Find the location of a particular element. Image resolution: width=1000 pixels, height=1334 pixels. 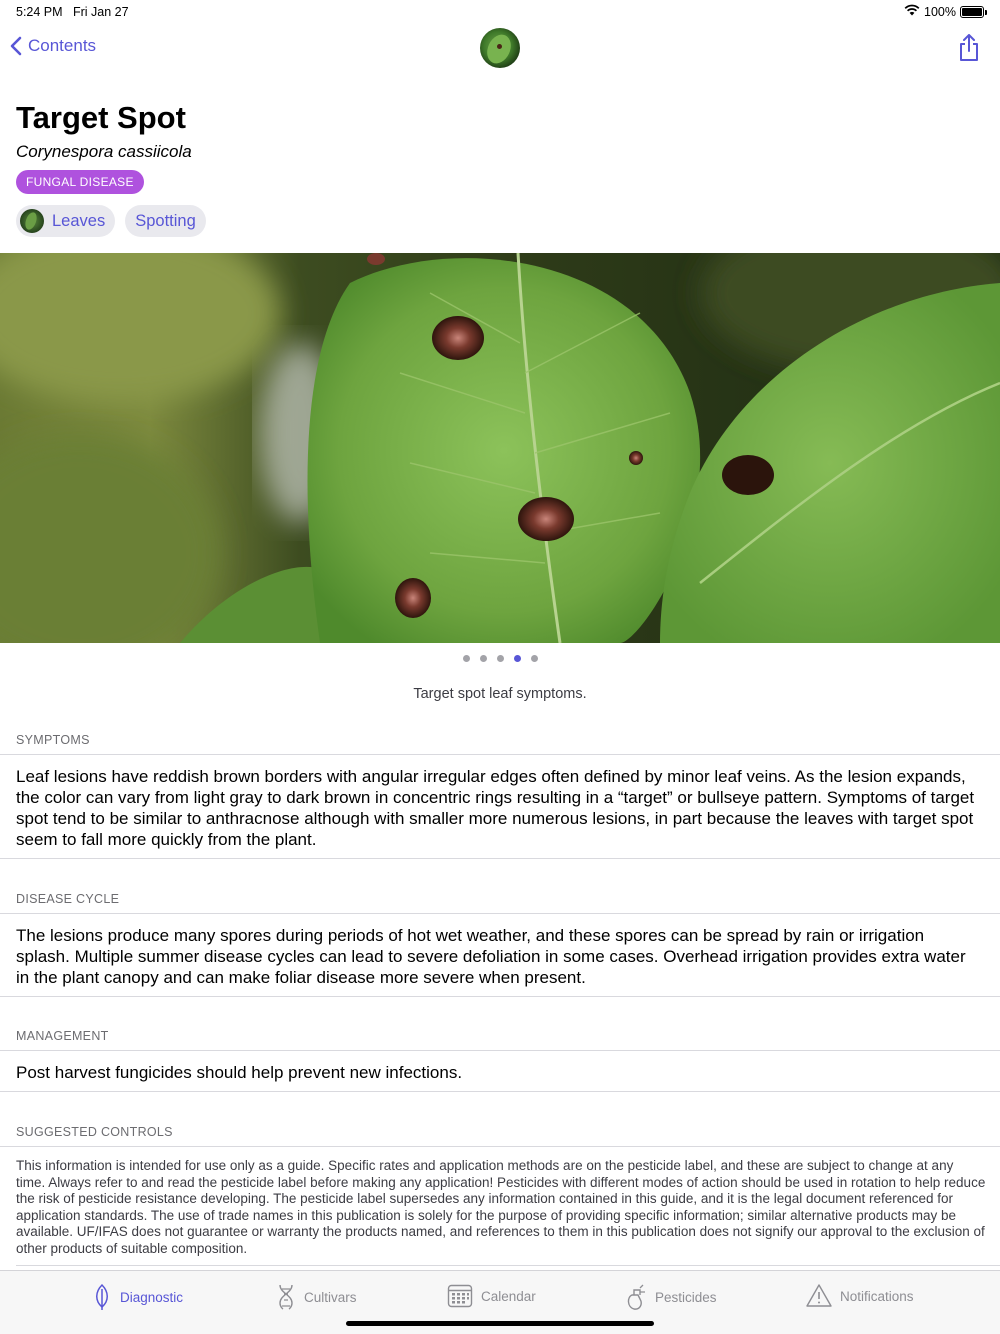

tab-notifications: Notifications is located at coordinates (860, 1296).